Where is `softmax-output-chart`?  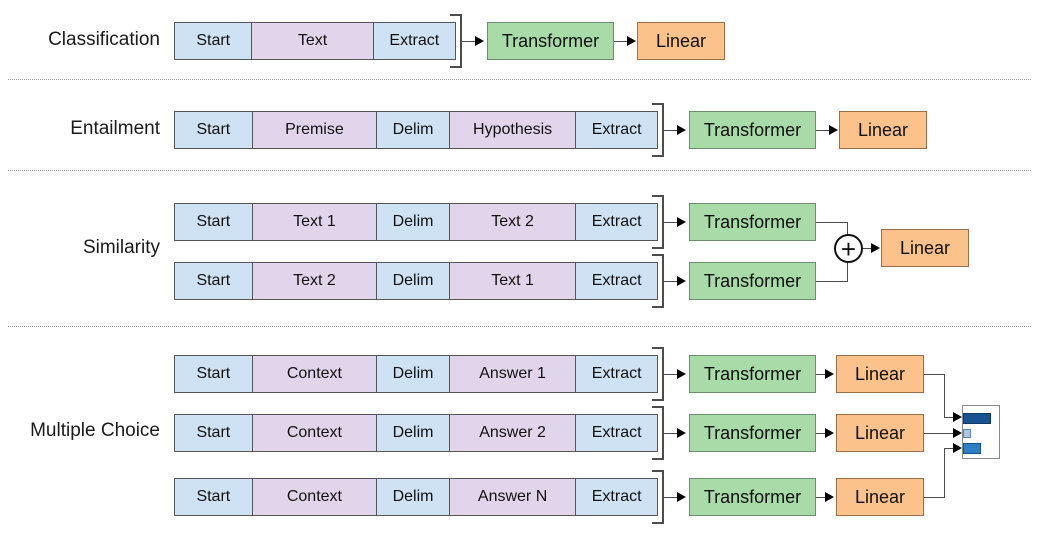
softmax-output-chart is located at coordinates (981, 432).